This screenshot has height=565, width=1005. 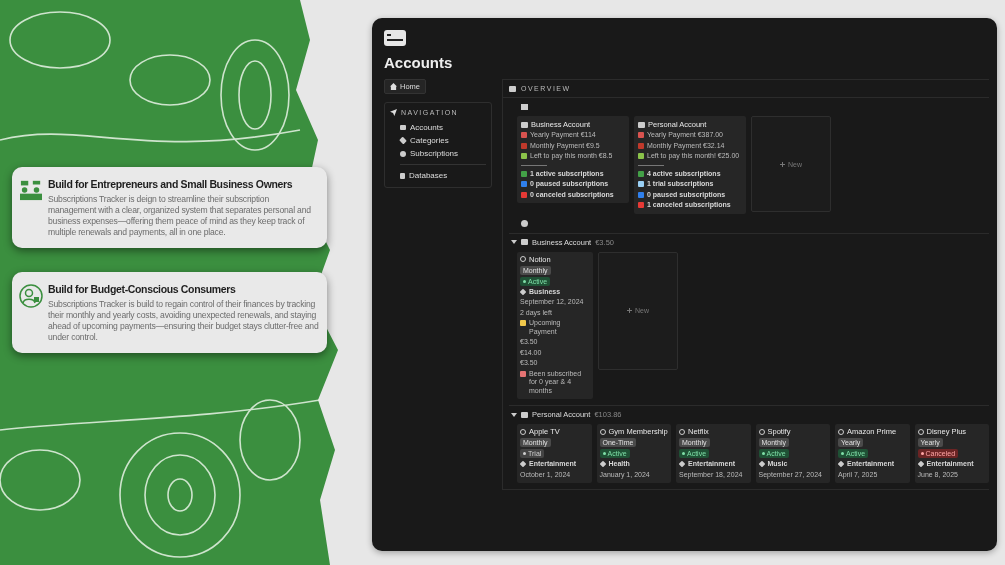 I want to click on user-icon, so click(x=31, y=296).